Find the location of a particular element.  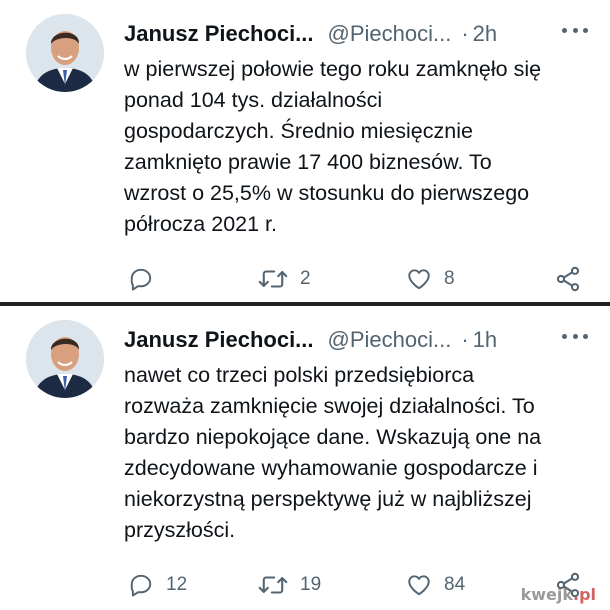

retweet-button: 19 is located at coordinates (289, 585).